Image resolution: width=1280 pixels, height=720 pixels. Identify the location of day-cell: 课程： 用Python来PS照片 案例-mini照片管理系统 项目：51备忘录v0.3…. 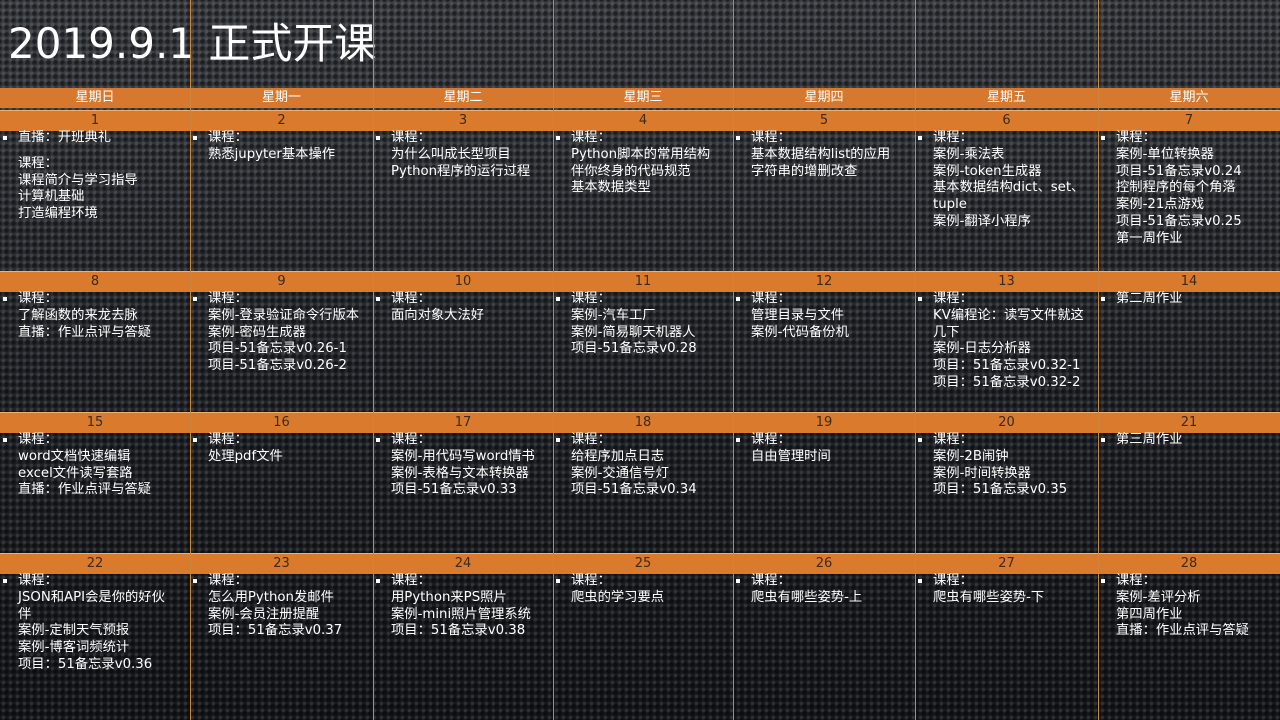
(463, 646).